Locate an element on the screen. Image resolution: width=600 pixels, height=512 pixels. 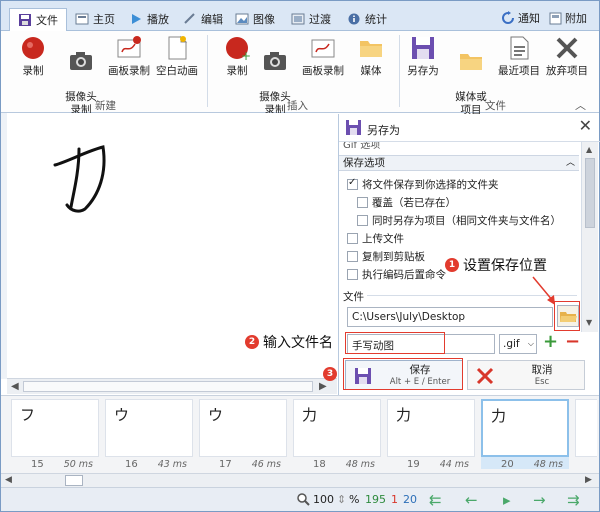
tab-home: 主页 is located at coordinates (95, 19).